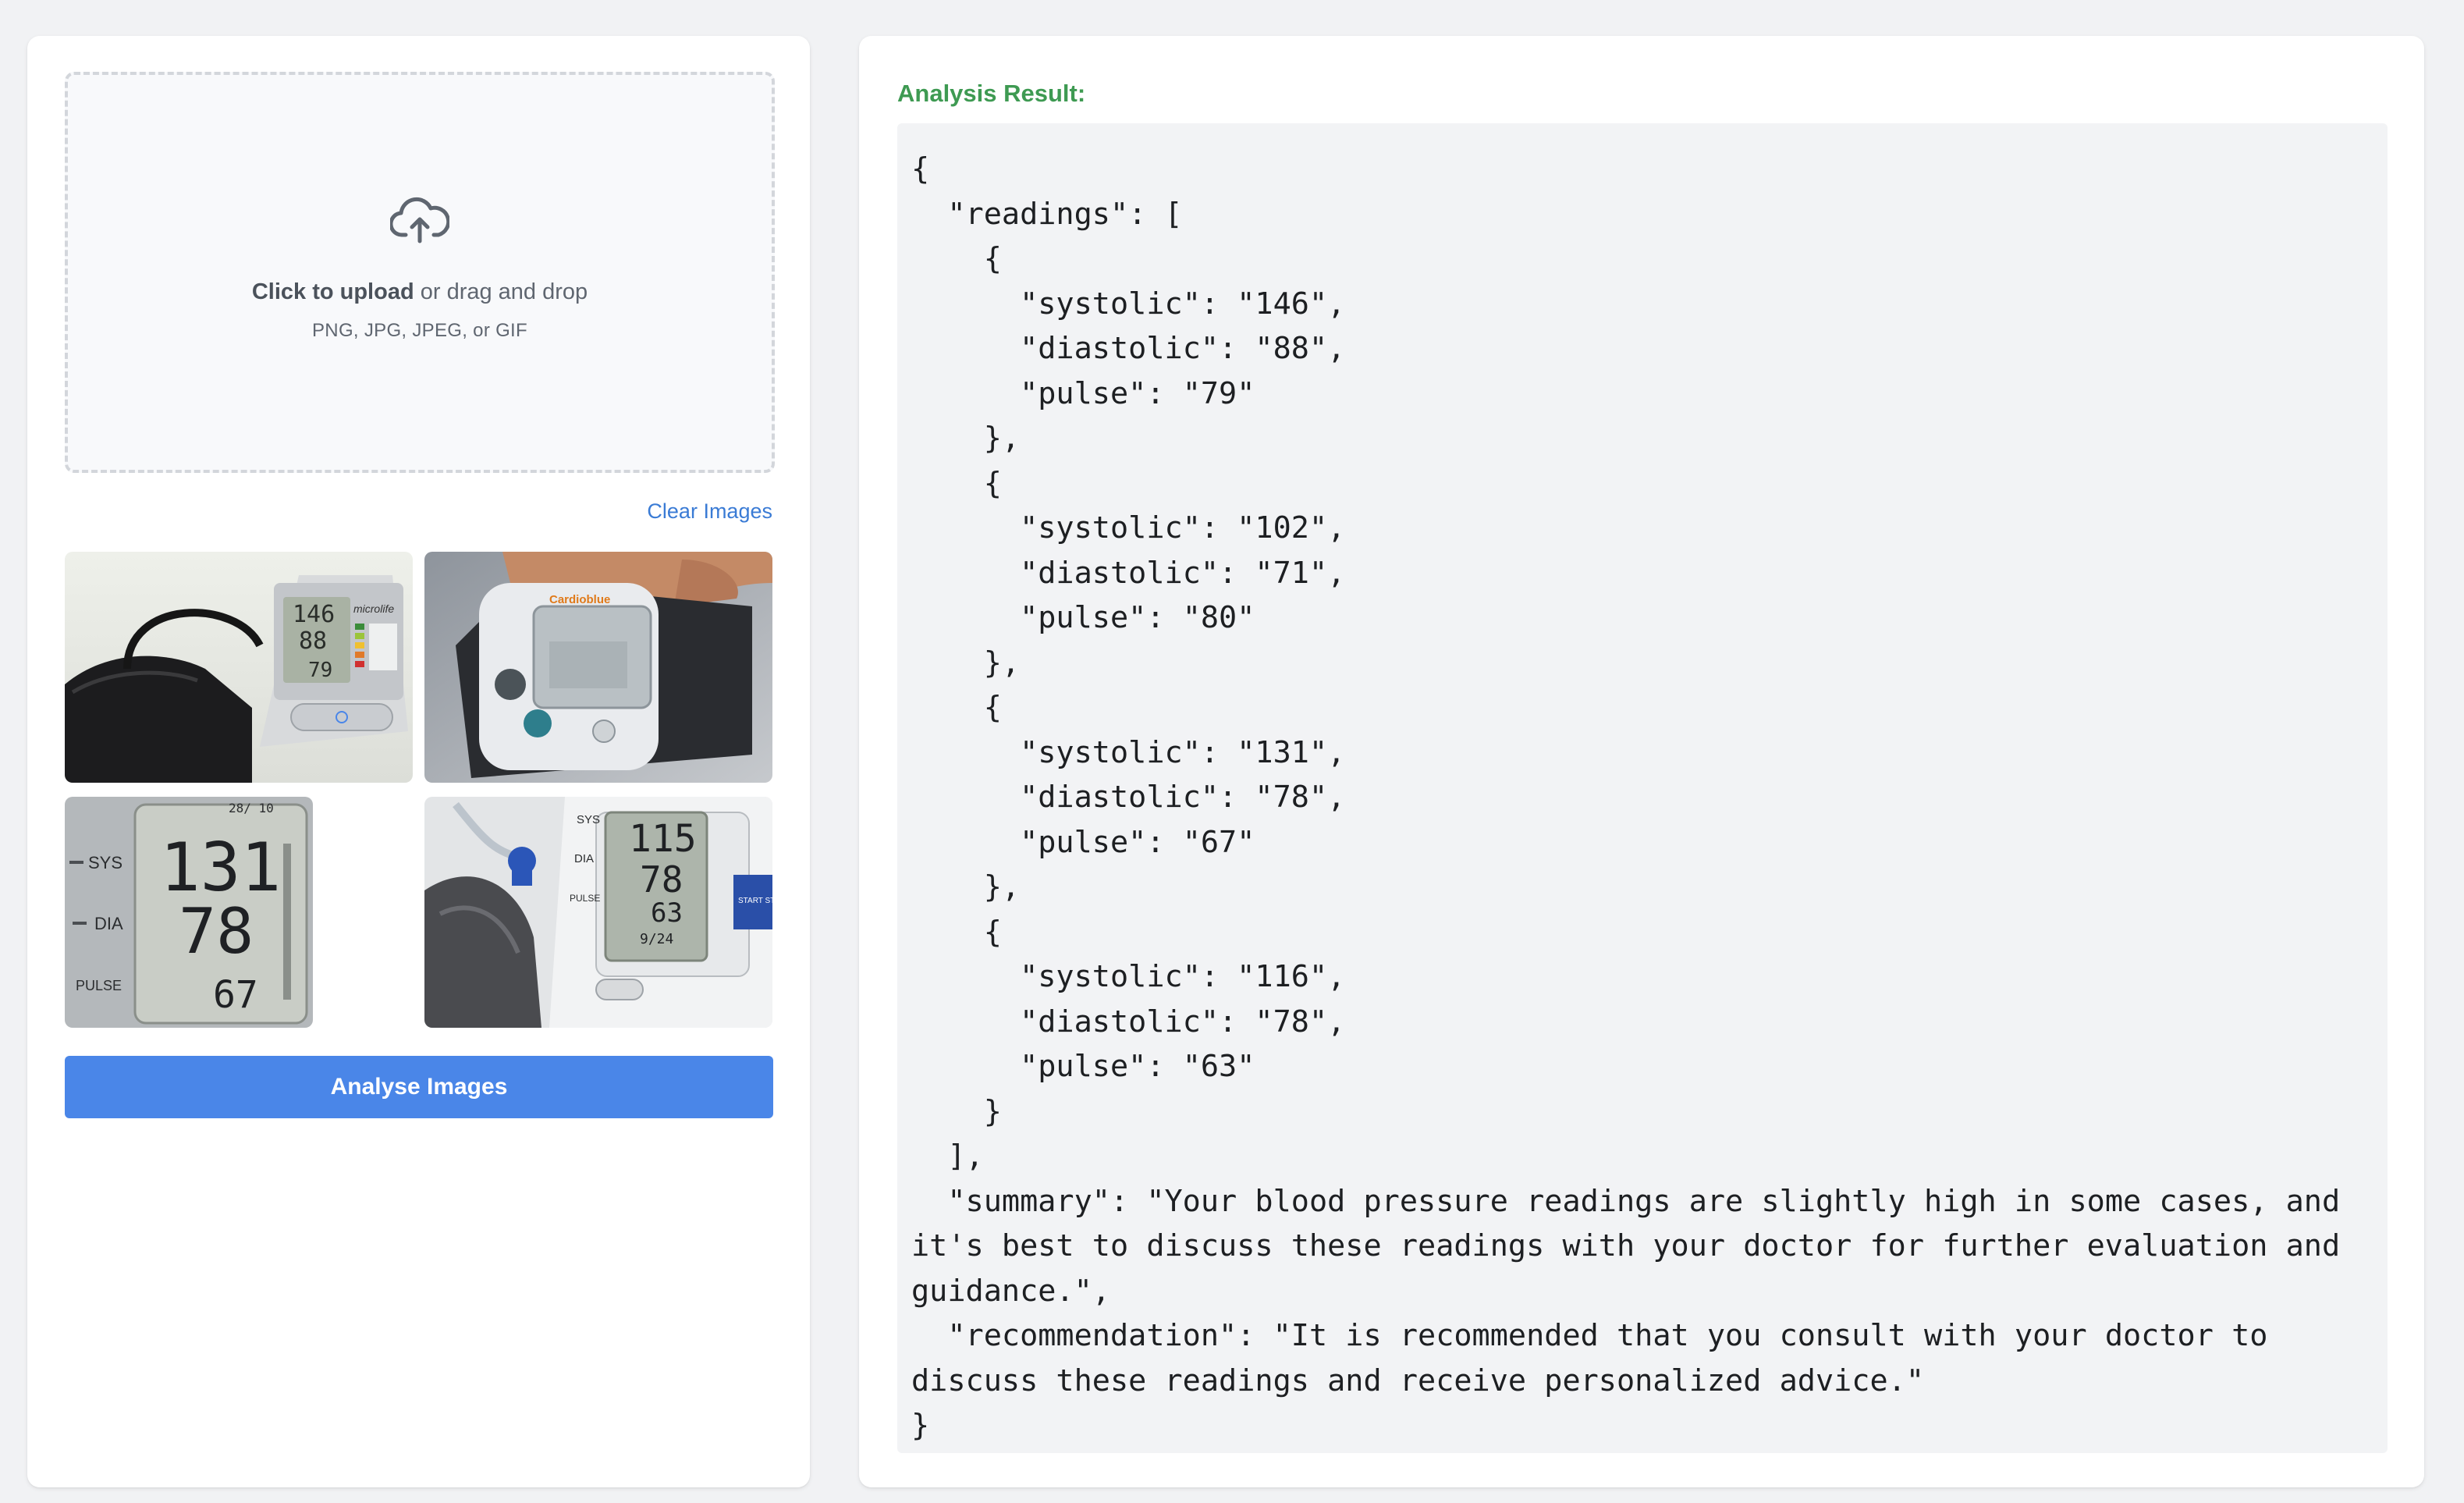 The image size is (2464, 1503). Describe the element at coordinates (313, 641) in the screenshot. I see `display-dia: 88` at that location.